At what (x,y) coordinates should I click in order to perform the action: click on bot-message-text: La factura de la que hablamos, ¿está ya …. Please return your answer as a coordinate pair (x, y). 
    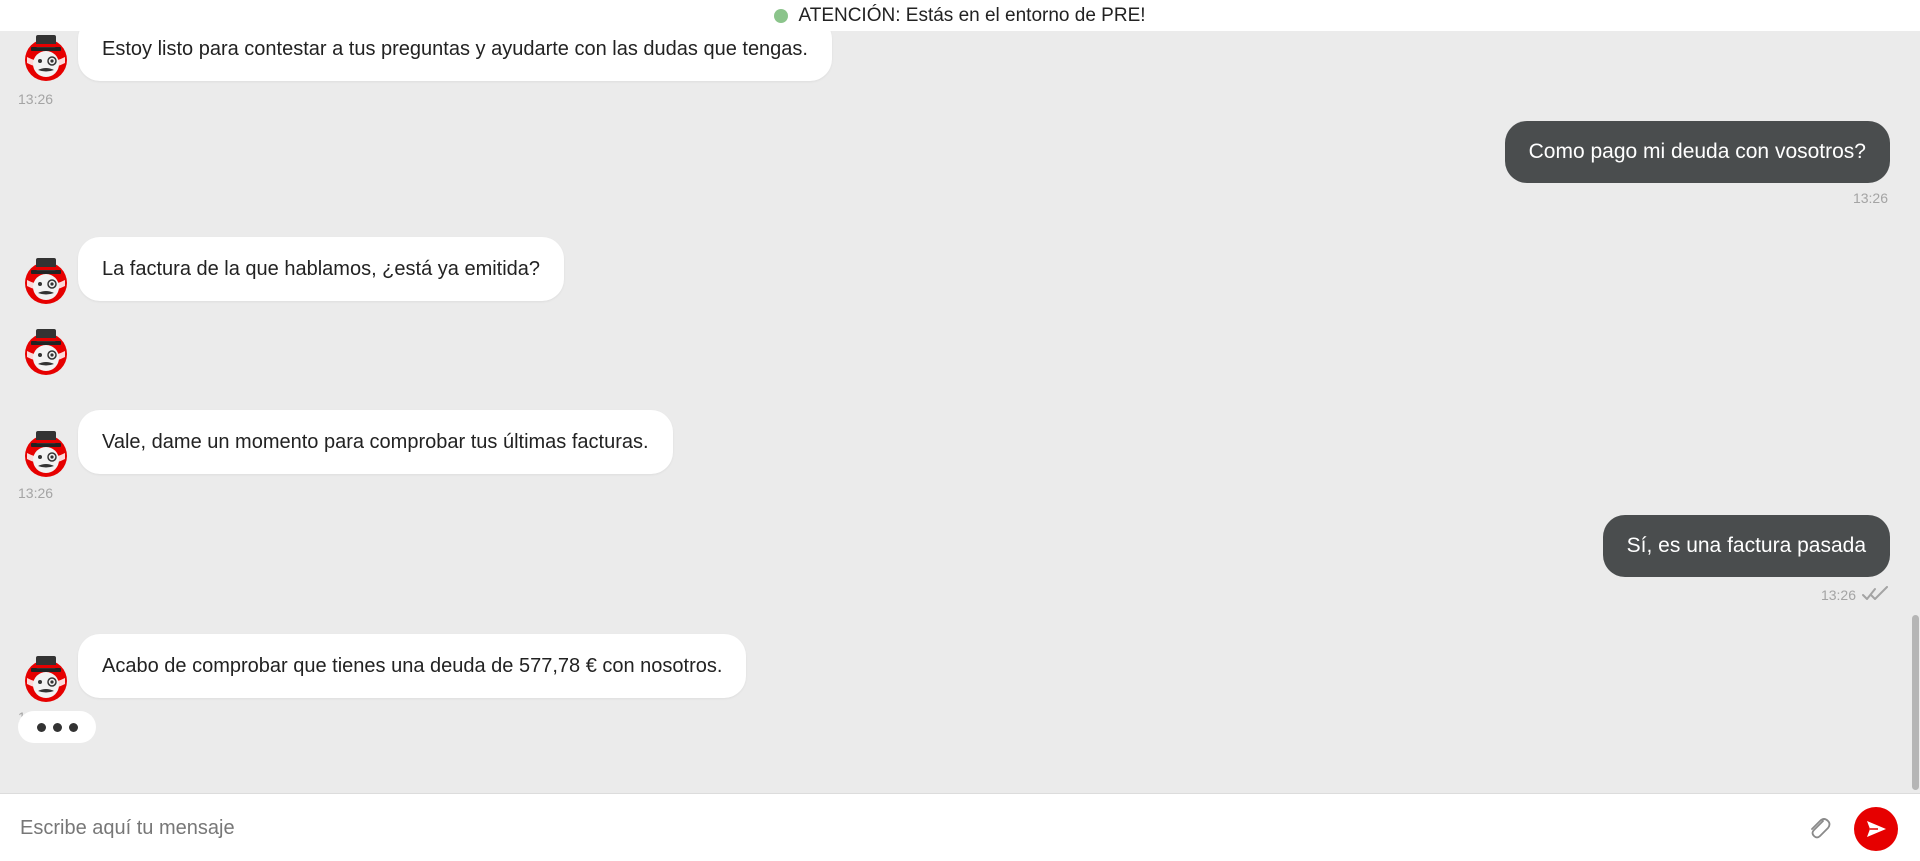
    Looking at the image, I should click on (321, 268).